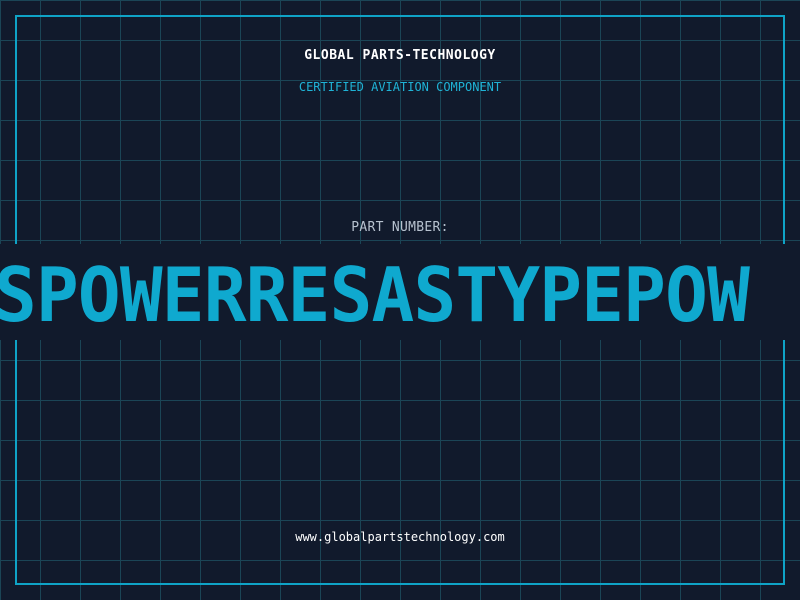  I want to click on part-number-label: PART NUMBER:, so click(400, 227).